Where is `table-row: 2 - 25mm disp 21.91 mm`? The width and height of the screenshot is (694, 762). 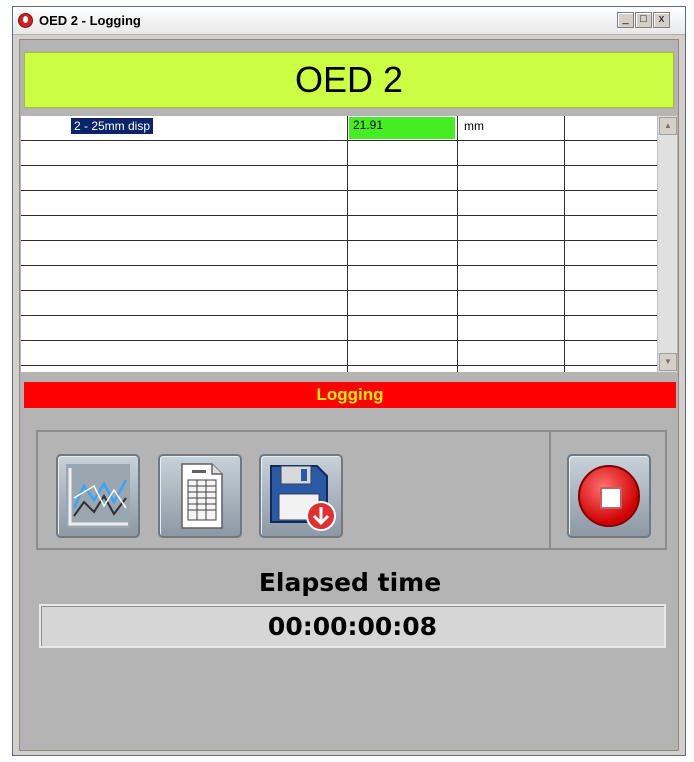
table-row: 2 - 25mm disp 21.91 mm is located at coordinates (339, 128).